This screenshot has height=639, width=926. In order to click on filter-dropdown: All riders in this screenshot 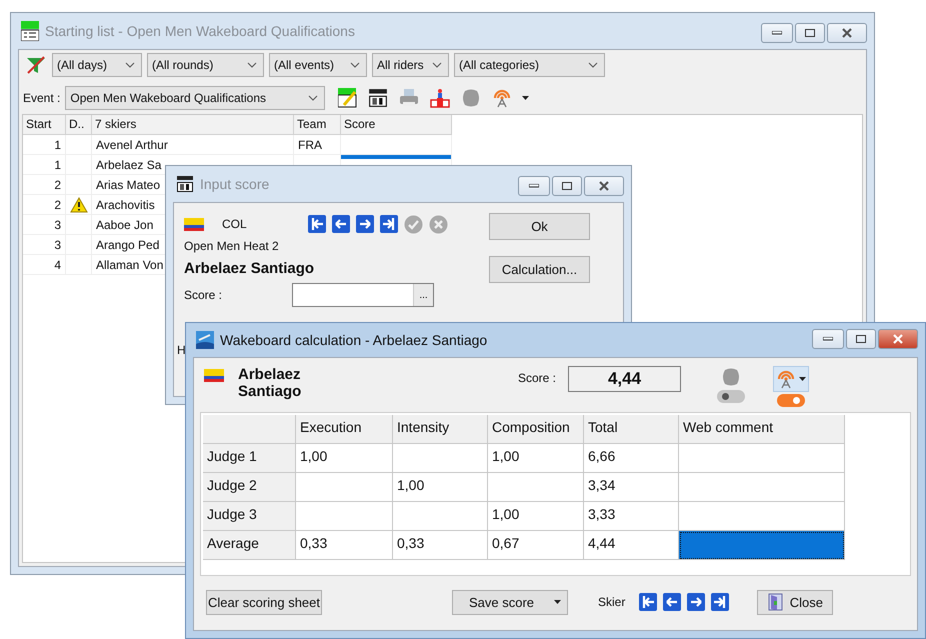, I will do `click(410, 65)`.